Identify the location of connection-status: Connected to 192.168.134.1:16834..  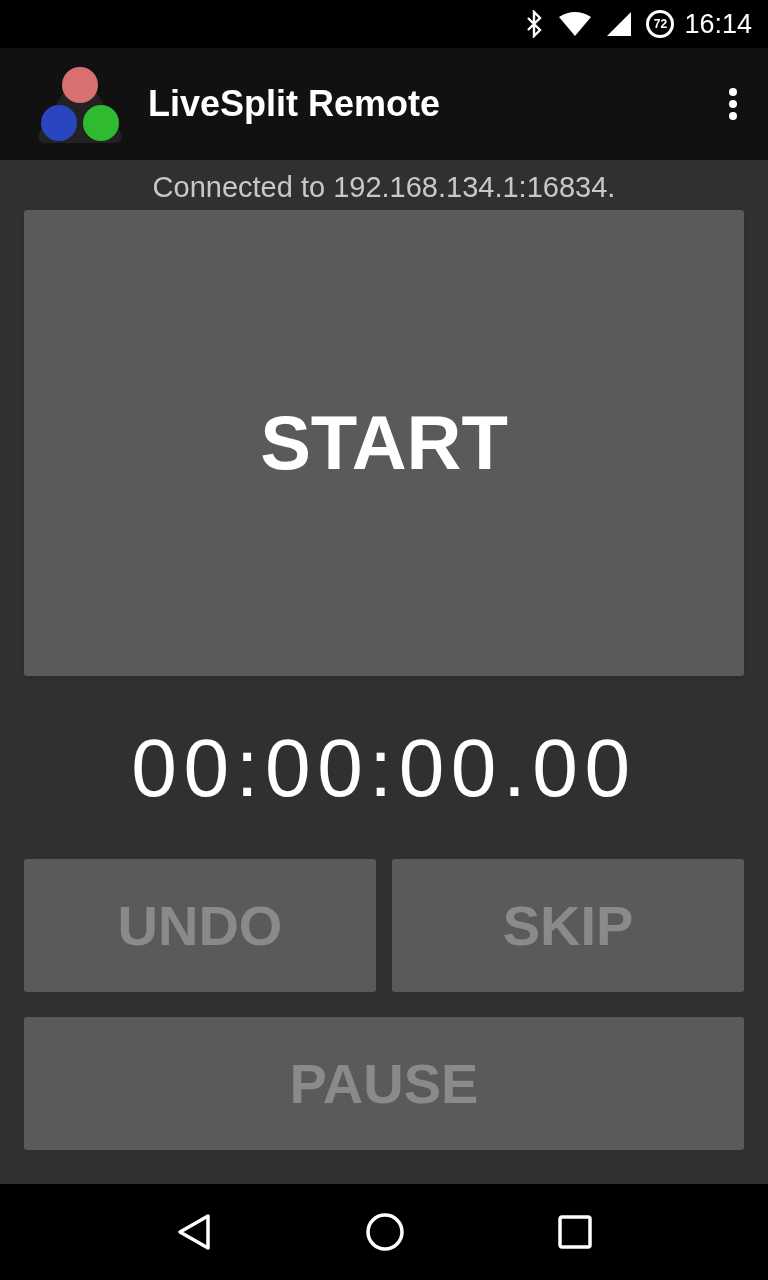
(384, 187).